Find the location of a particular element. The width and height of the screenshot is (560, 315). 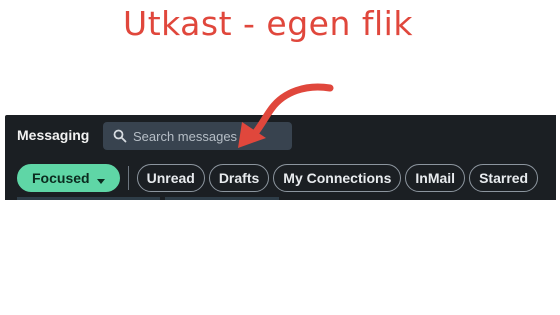

filter-pill-my-connections: My Connections is located at coordinates (337, 178).